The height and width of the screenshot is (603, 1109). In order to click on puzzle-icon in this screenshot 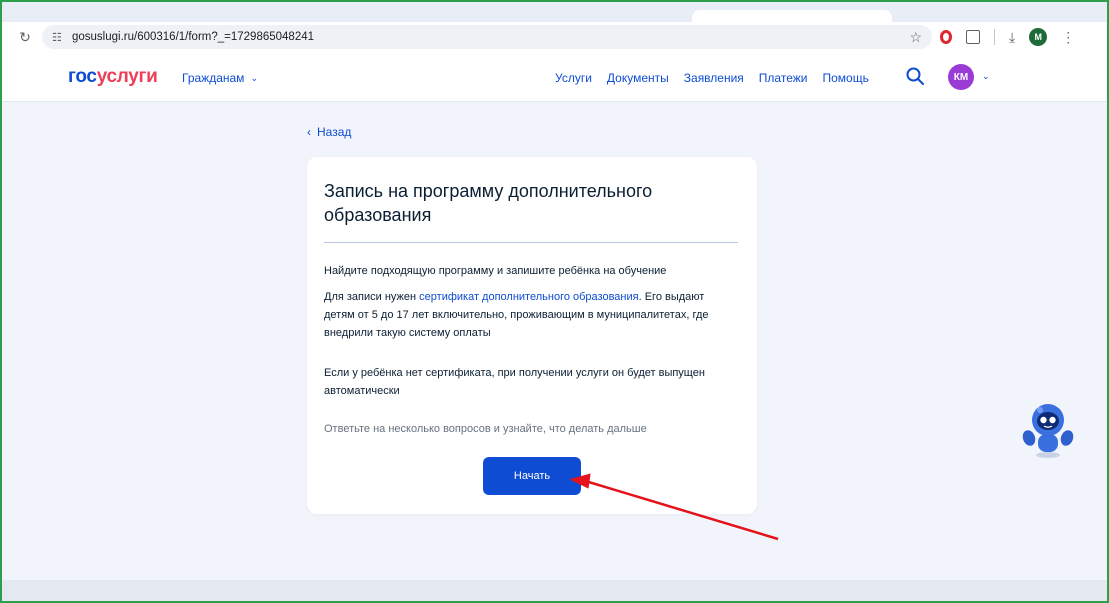, I will do `click(973, 37)`.